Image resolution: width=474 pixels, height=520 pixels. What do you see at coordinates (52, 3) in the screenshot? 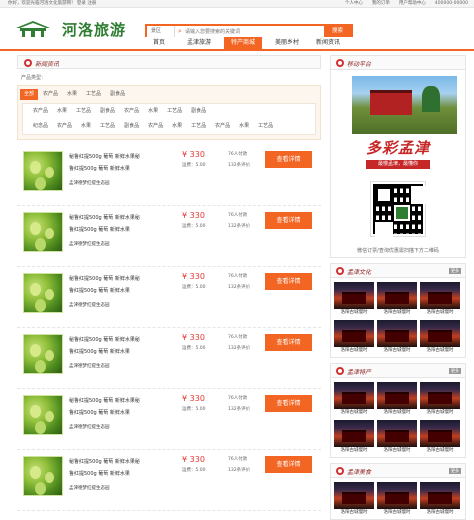
I see `welcome-text: 你好，欢迎光临河洛文化旅游网！ 登录 注册` at bounding box center [52, 3].